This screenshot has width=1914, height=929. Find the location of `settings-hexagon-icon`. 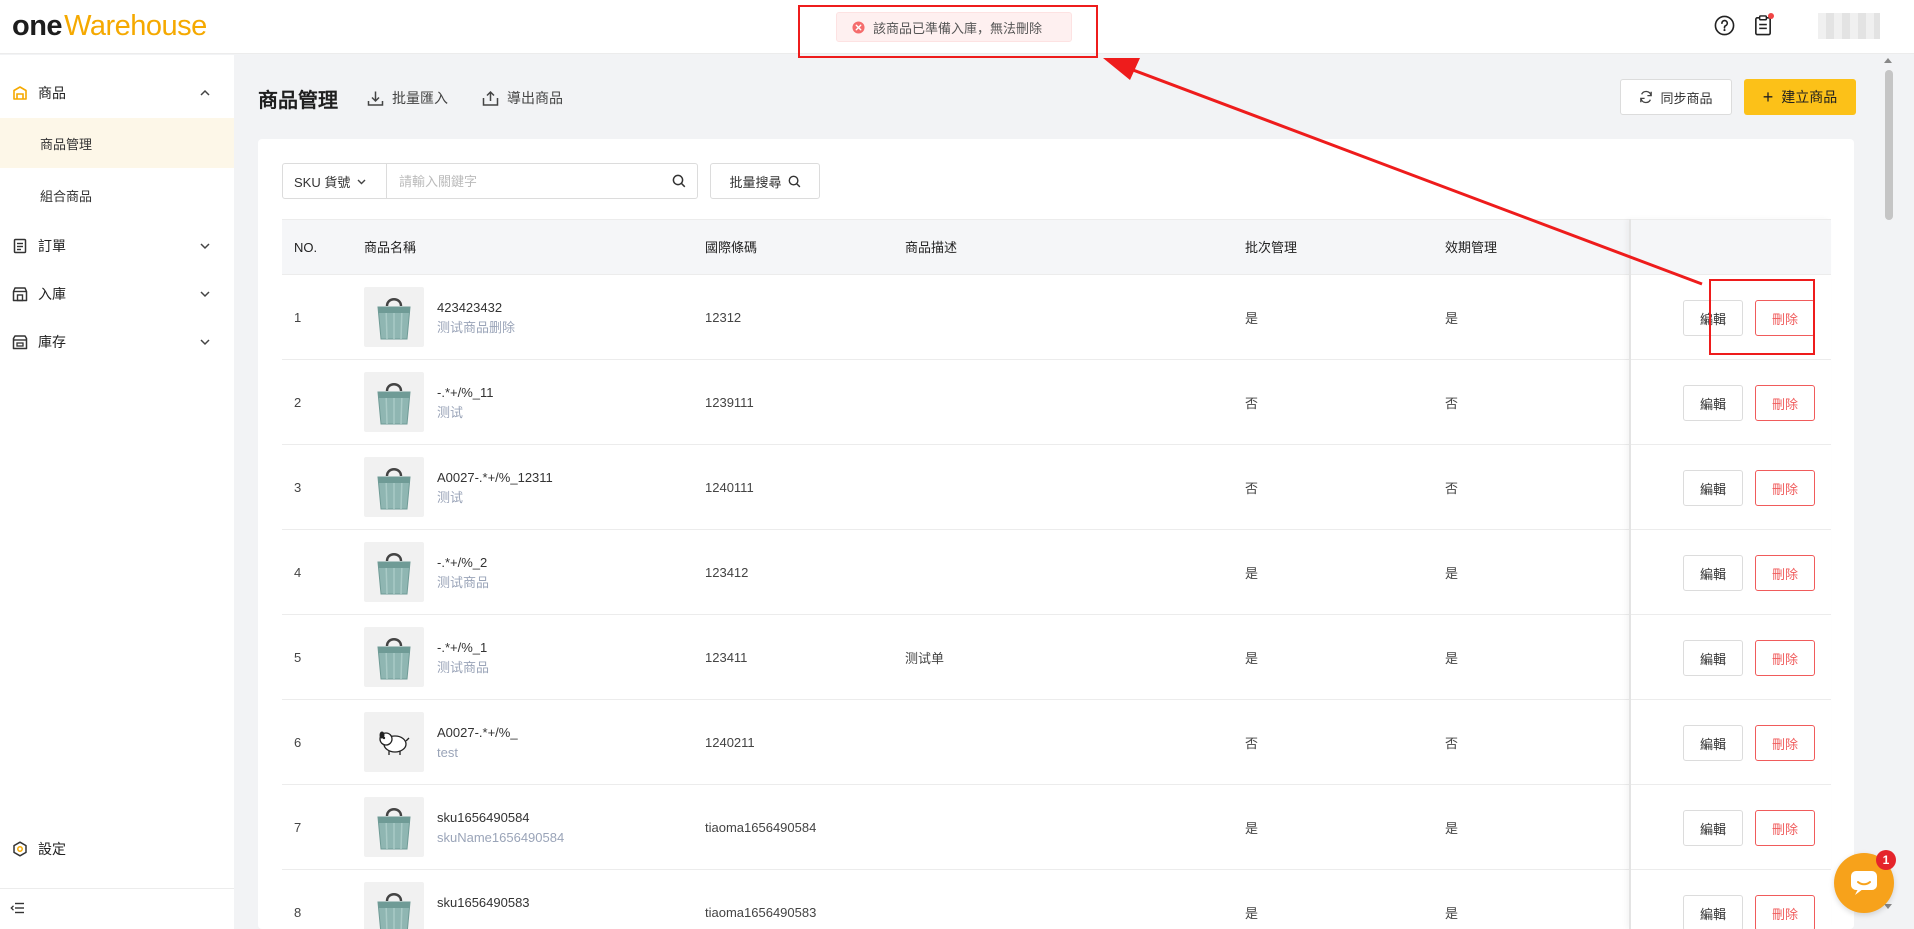

settings-hexagon-icon is located at coordinates (20, 849).